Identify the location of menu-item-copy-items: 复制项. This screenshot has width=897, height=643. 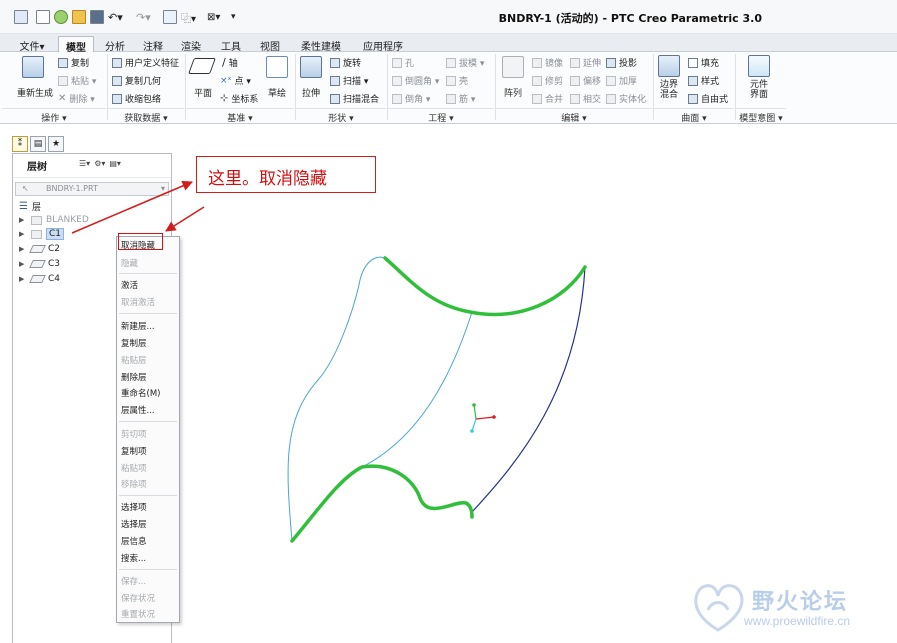
(134, 451).